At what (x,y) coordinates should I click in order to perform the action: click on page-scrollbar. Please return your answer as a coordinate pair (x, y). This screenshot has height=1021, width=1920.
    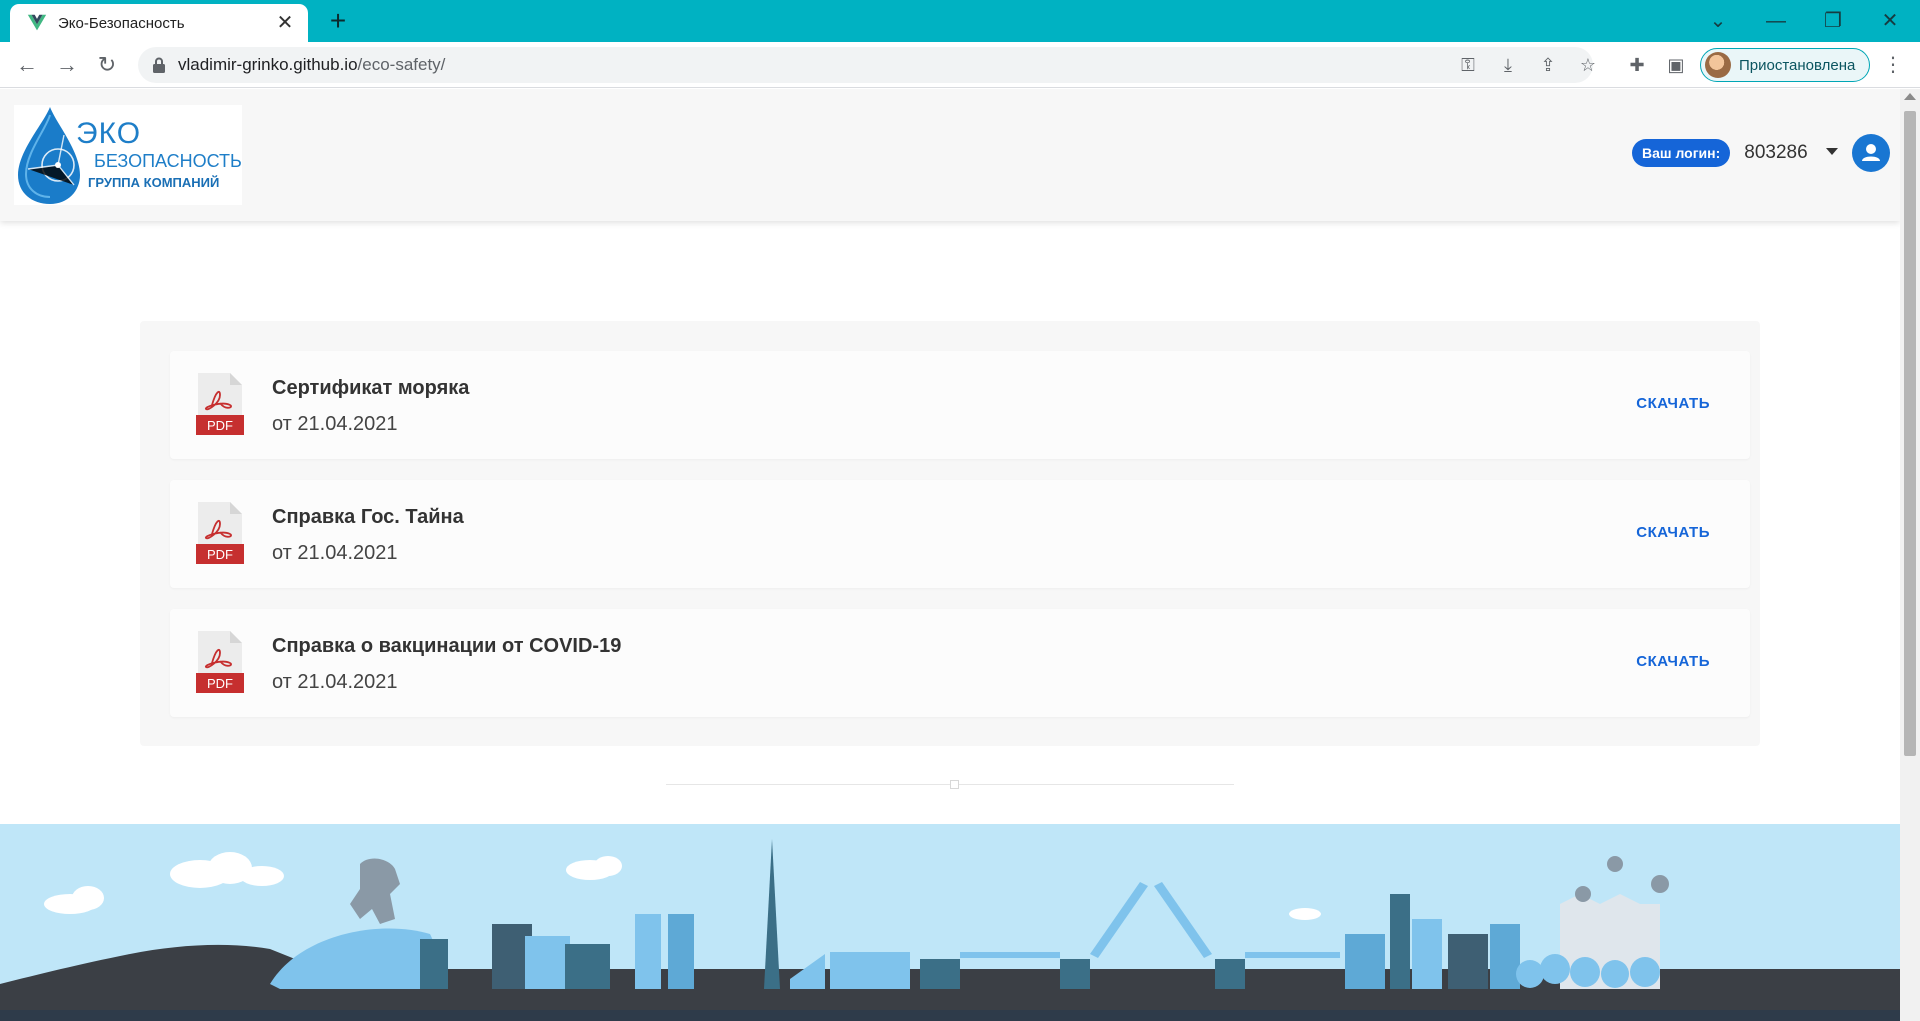
    Looking at the image, I should click on (1910, 555).